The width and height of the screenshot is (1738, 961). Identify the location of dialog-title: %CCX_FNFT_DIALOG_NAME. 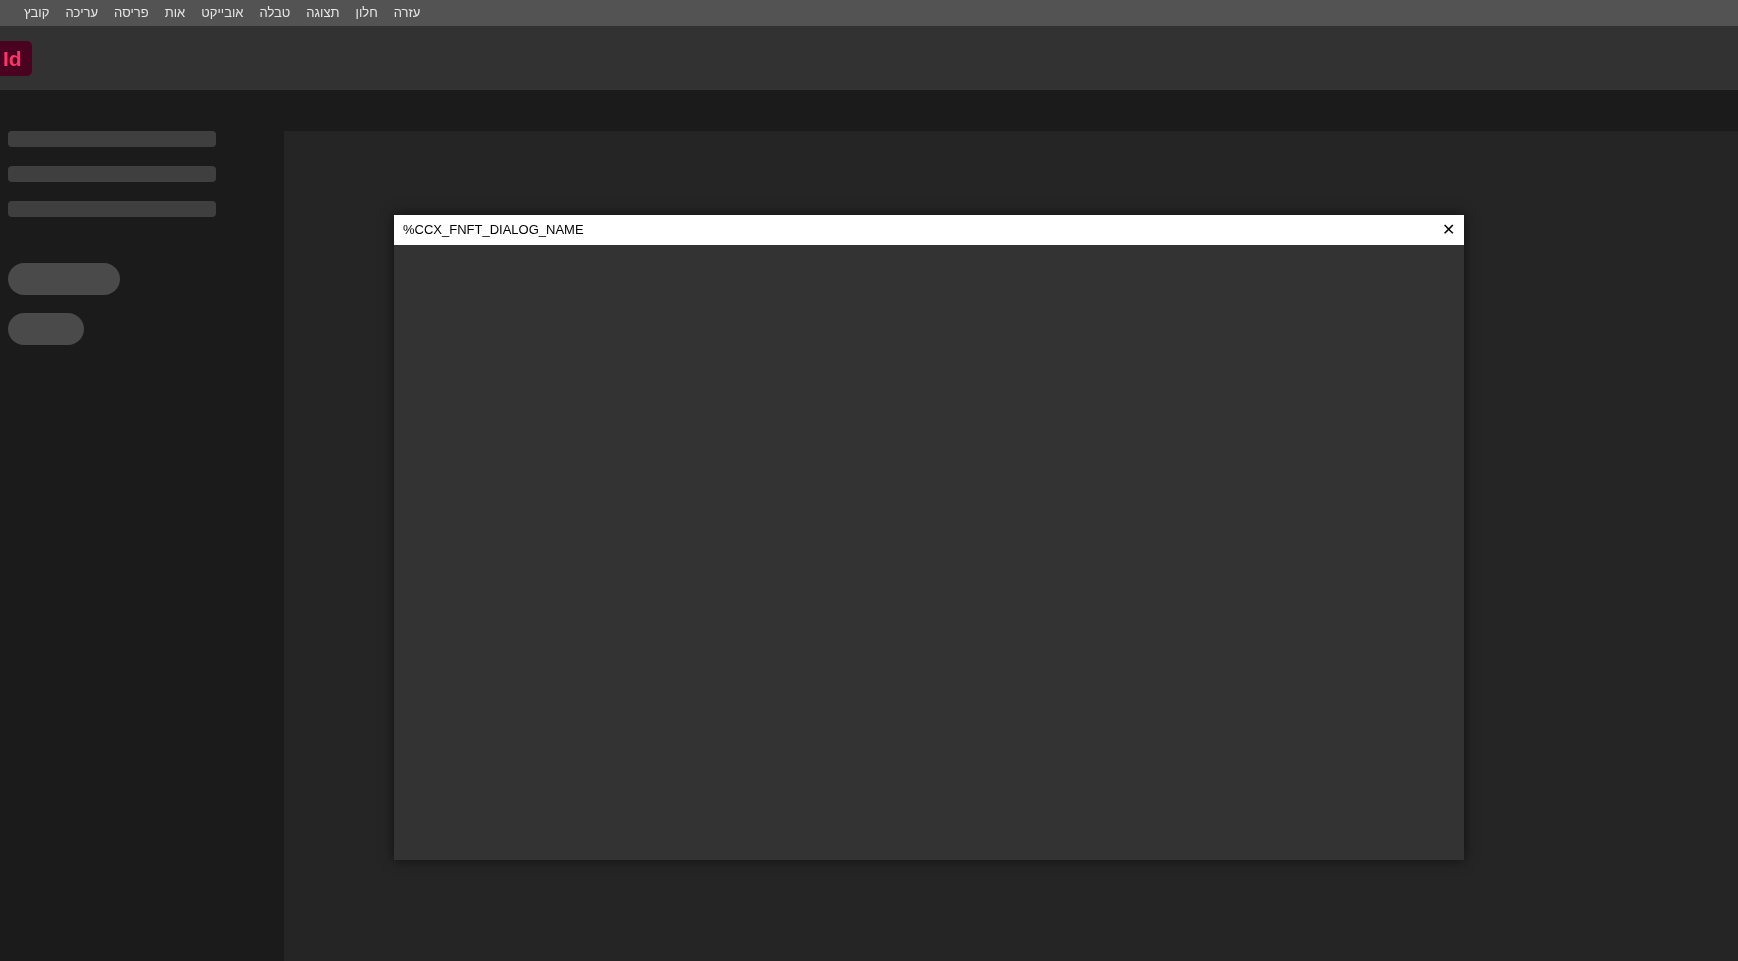
(493, 230).